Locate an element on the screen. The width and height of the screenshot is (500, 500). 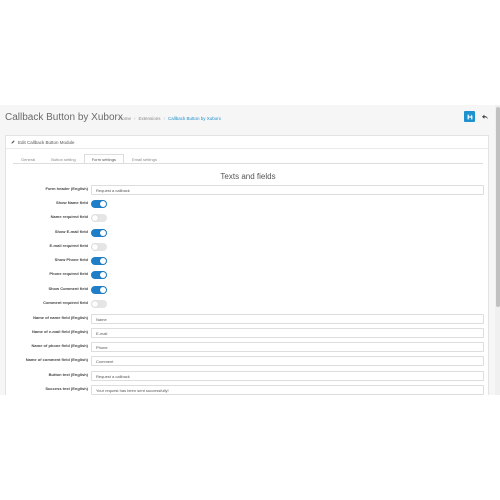
email-field-input is located at coordinates (287, 333).